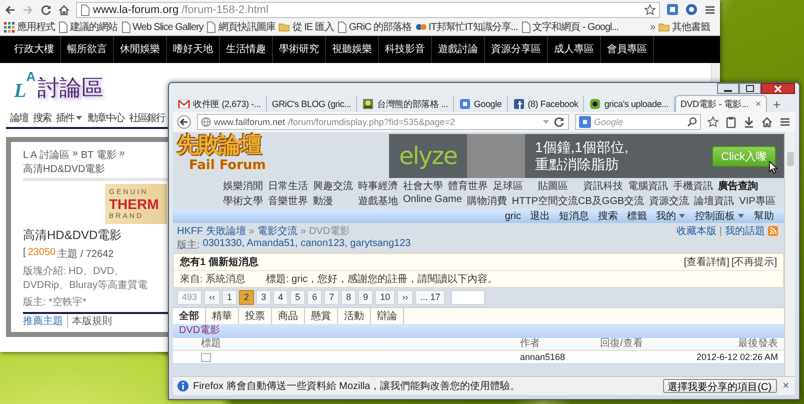  Describe the element at coordinates (140, 49) in the screenshot. I see `nav-link: 休閒娛樂` at that location.